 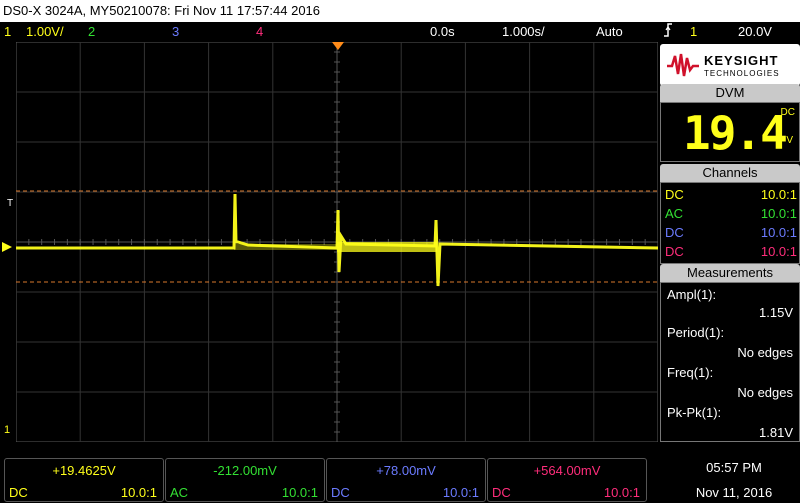 What do you see at coordinates (400, 32) in the screenshot?
I see `status-bar: 1 1.00V/ 2 3 4 0.0s 1.000s/ Auto 1 20.0V` at bounding box center [400, 32].